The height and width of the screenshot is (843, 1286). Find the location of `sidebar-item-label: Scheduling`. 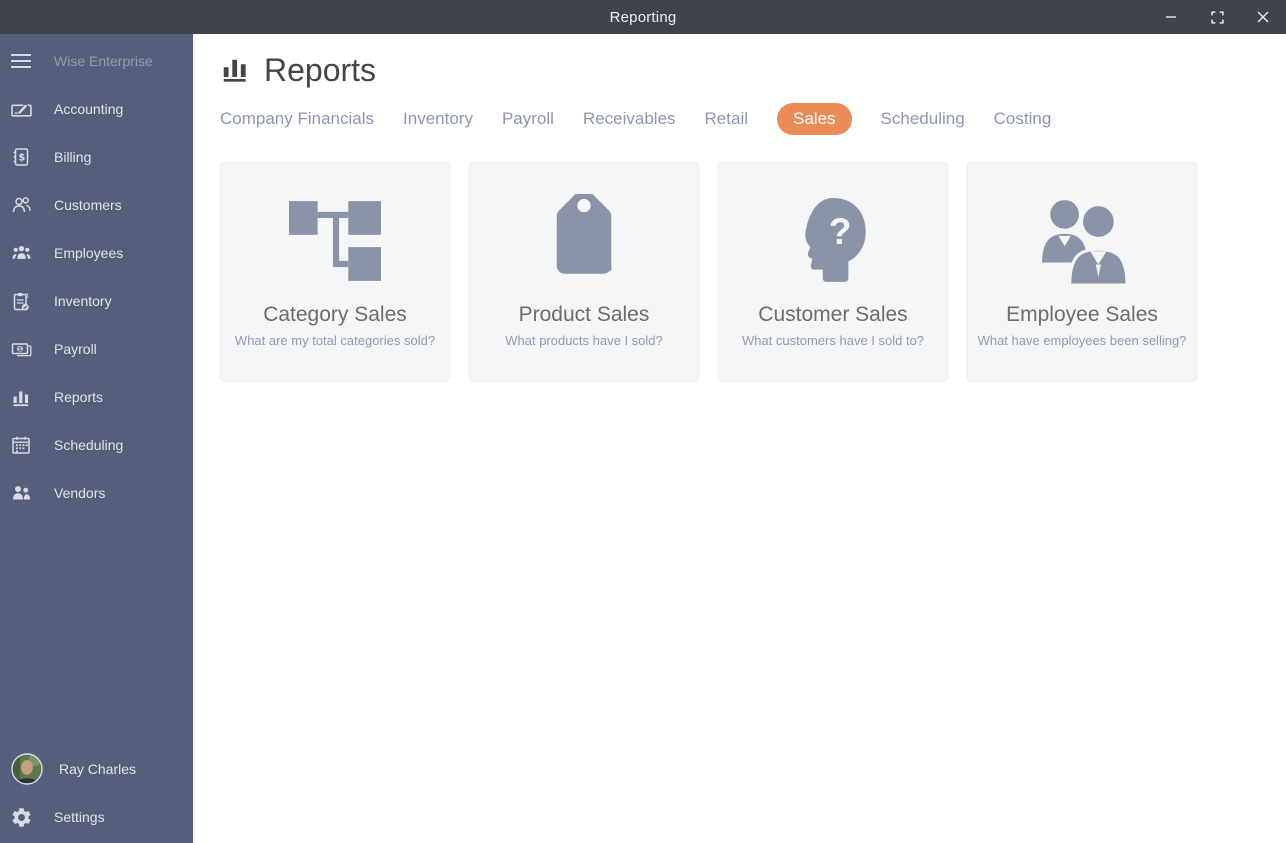

sidebar-item-label: Scheduling is located at coordinates (89, 445).